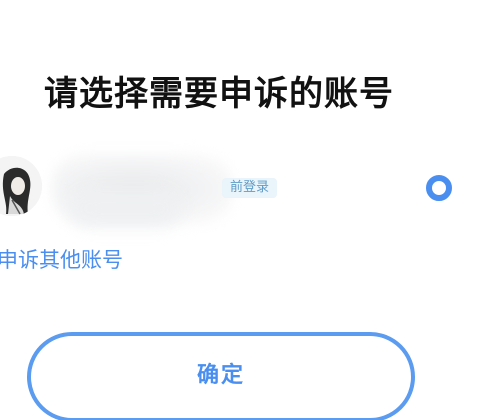  Describe the element at coordinates (125, 208) in the screenshot. I see `account-id-blurred` at that location.